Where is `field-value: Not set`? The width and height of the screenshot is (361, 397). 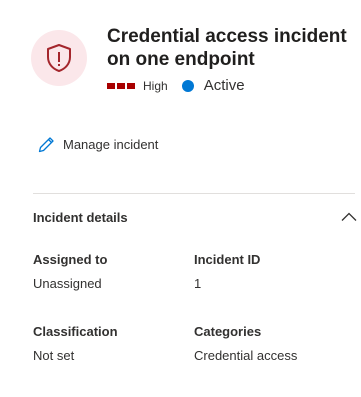
field-value: Not set is located at coordinates (54, 355).